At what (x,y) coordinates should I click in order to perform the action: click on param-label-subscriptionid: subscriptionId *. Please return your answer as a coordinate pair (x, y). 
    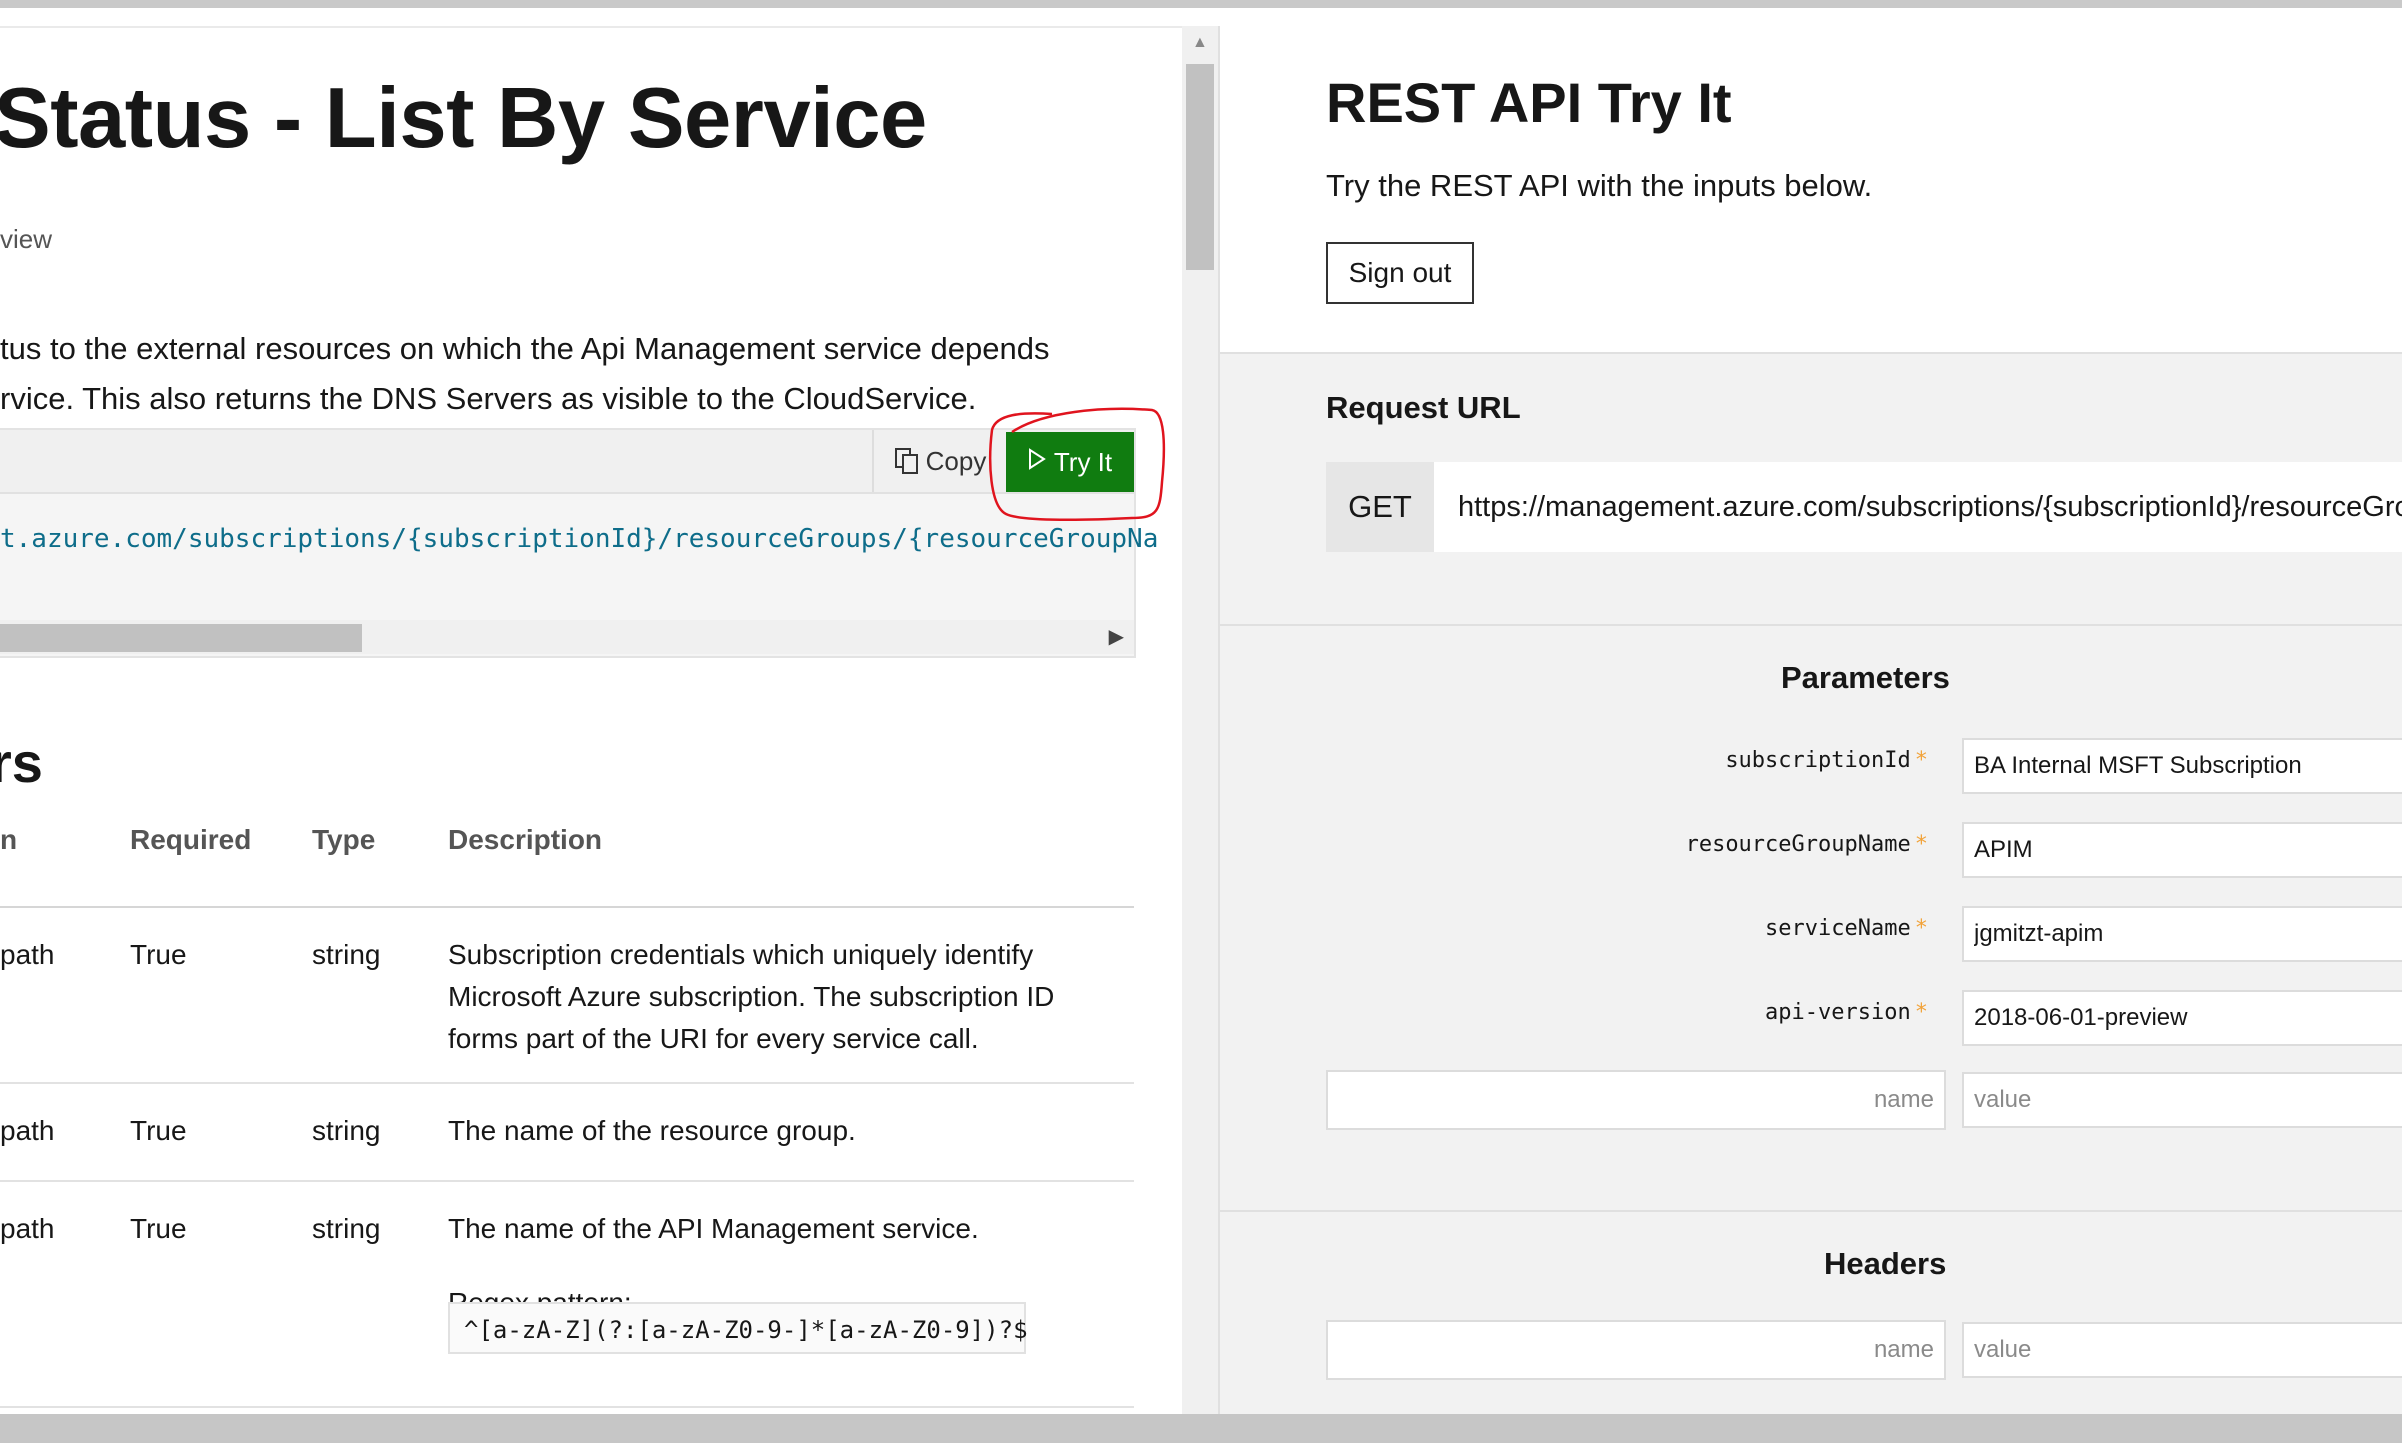
    Looking at the image, I should click on (1826, 760).